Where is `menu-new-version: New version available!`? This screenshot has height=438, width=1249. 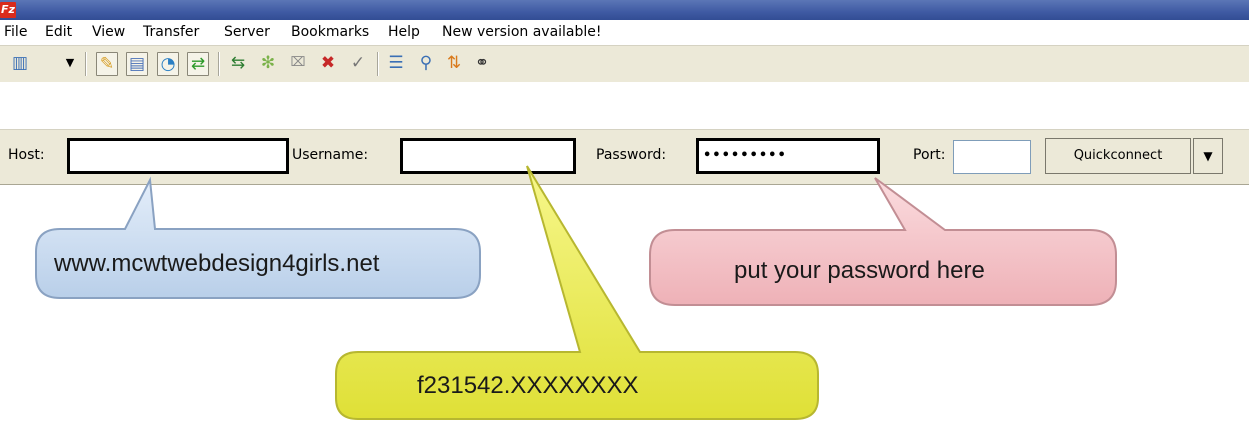
menu-new-version: New version available! is located at coordinates (522, 32).